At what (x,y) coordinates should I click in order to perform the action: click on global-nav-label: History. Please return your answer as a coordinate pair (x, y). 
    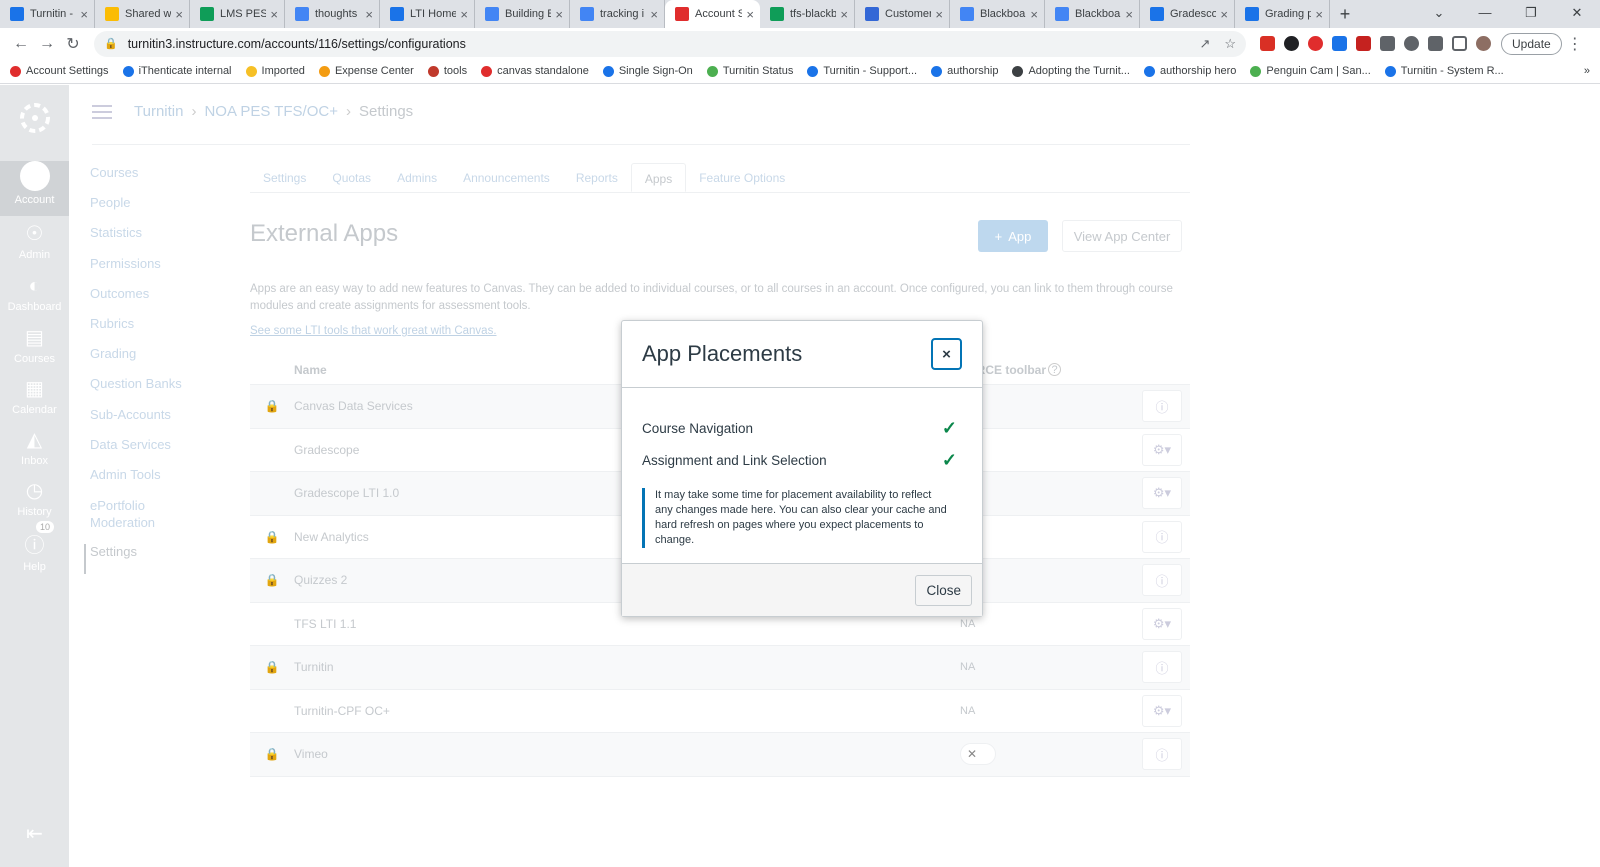
    Looking at the image, I should click on (34, 512).